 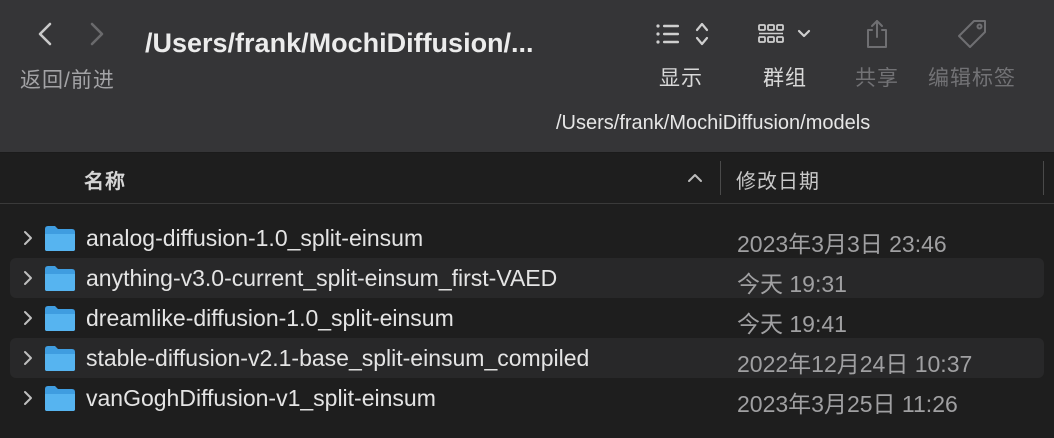 I want to click on file-name: analog-diffusion-1.0_split-einsum, so click(x=255, y=238).